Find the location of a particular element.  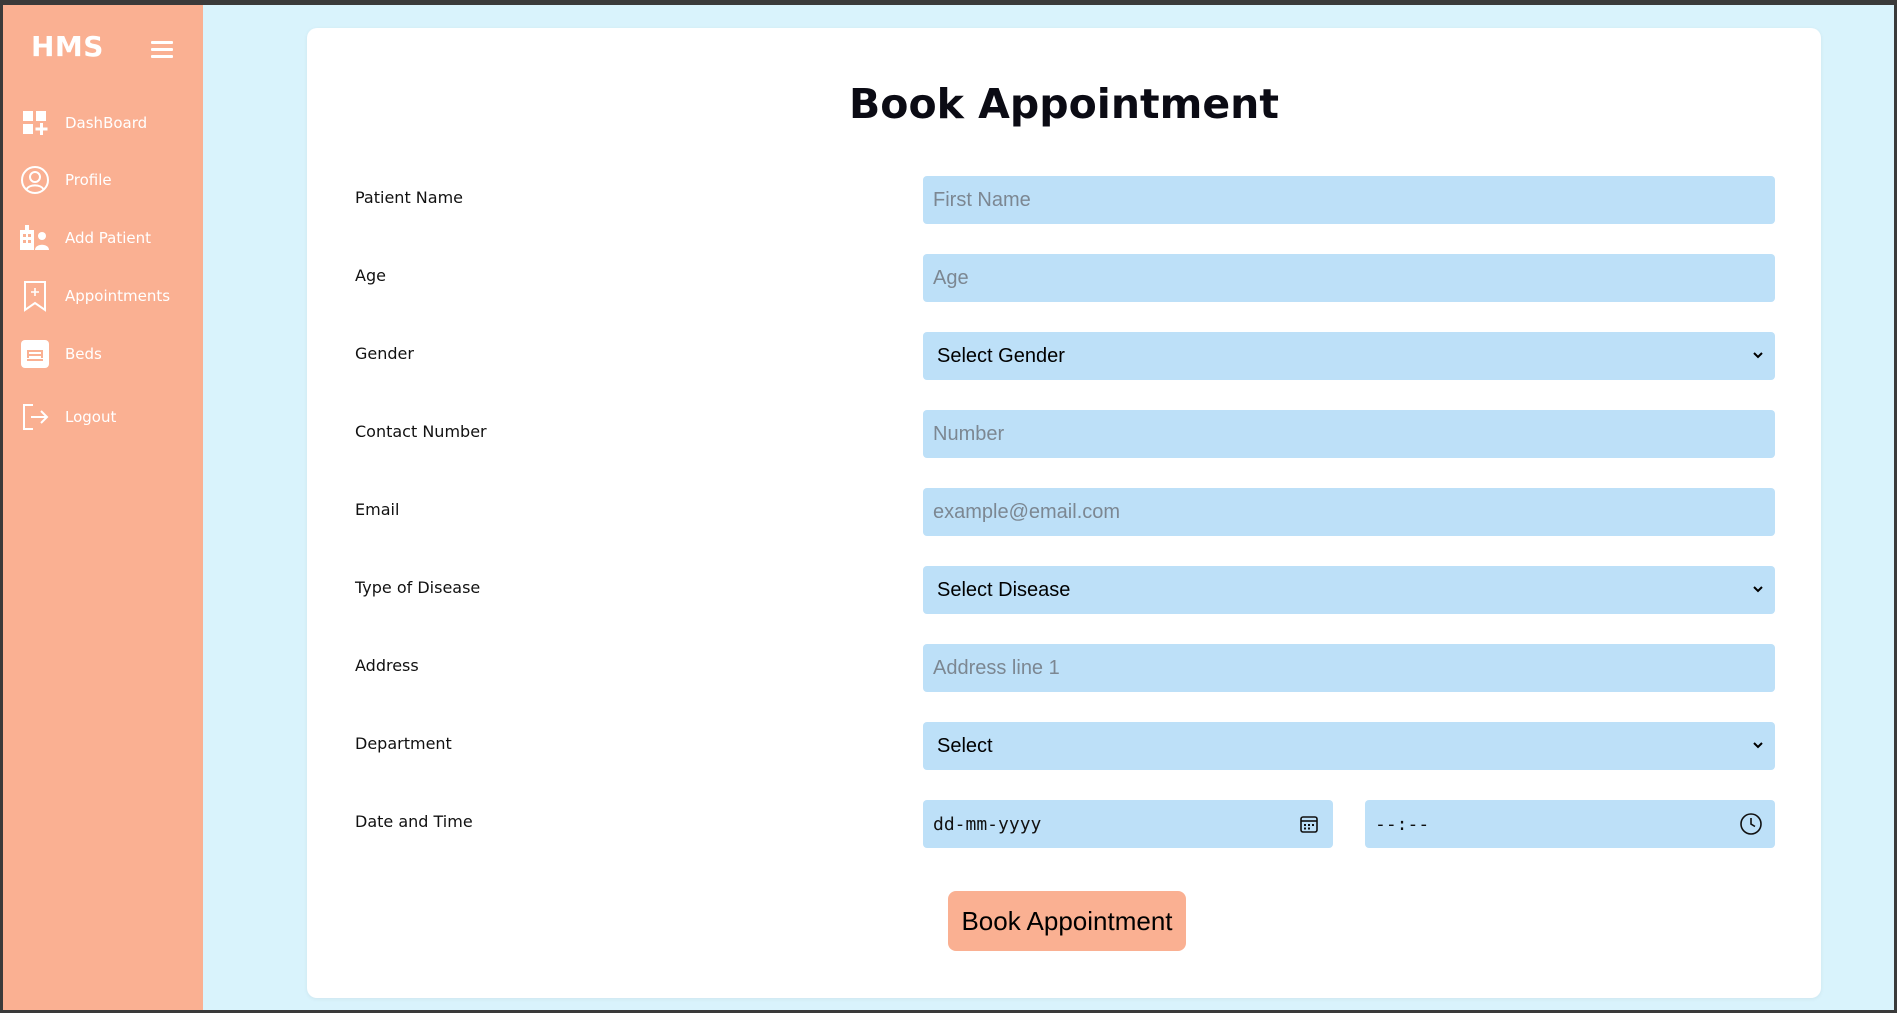

sidebar-item-label: DashBoard is located at coordinates (106, 123).